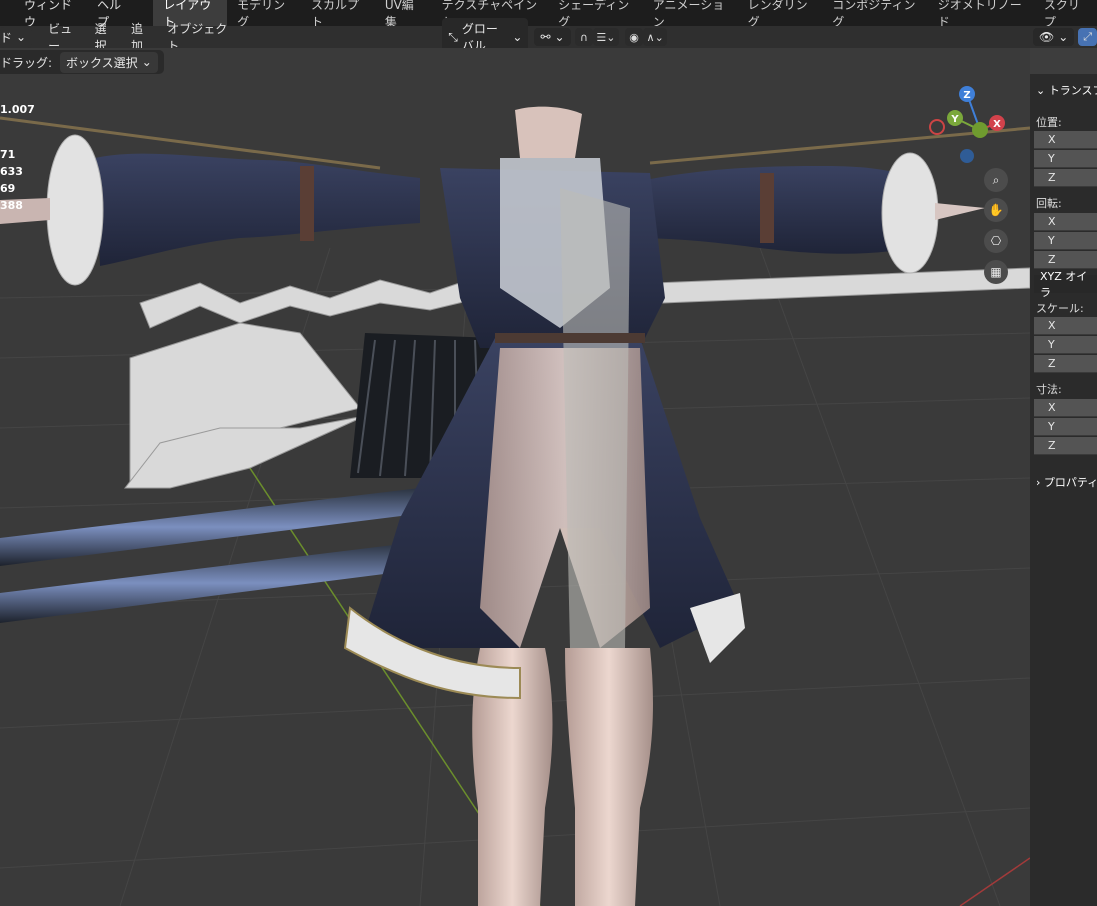 This screenshot has height=906, width=1097. What do you see at coordinates (996, 272) in the screenshot?
I see `grid-perspective-icon: ▦` at bounding box center [996, 272].